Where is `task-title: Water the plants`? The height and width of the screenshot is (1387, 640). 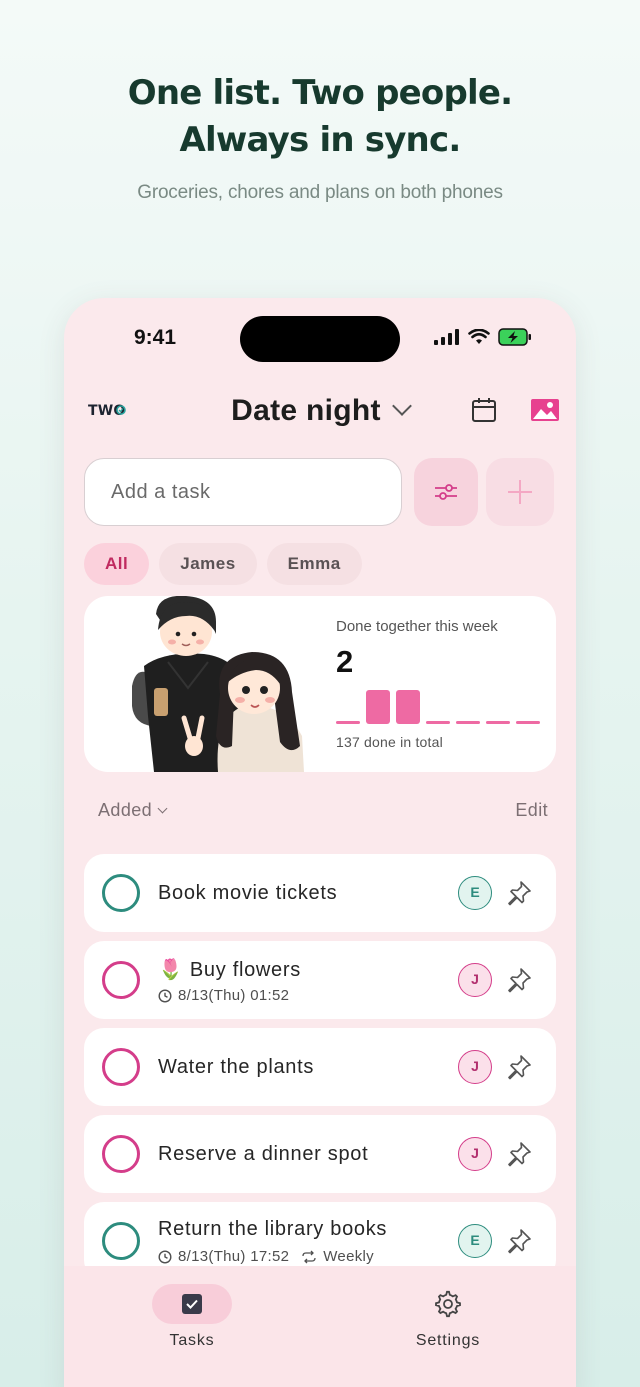 task-title: Water the plants is located at coordinates (236, 1067).